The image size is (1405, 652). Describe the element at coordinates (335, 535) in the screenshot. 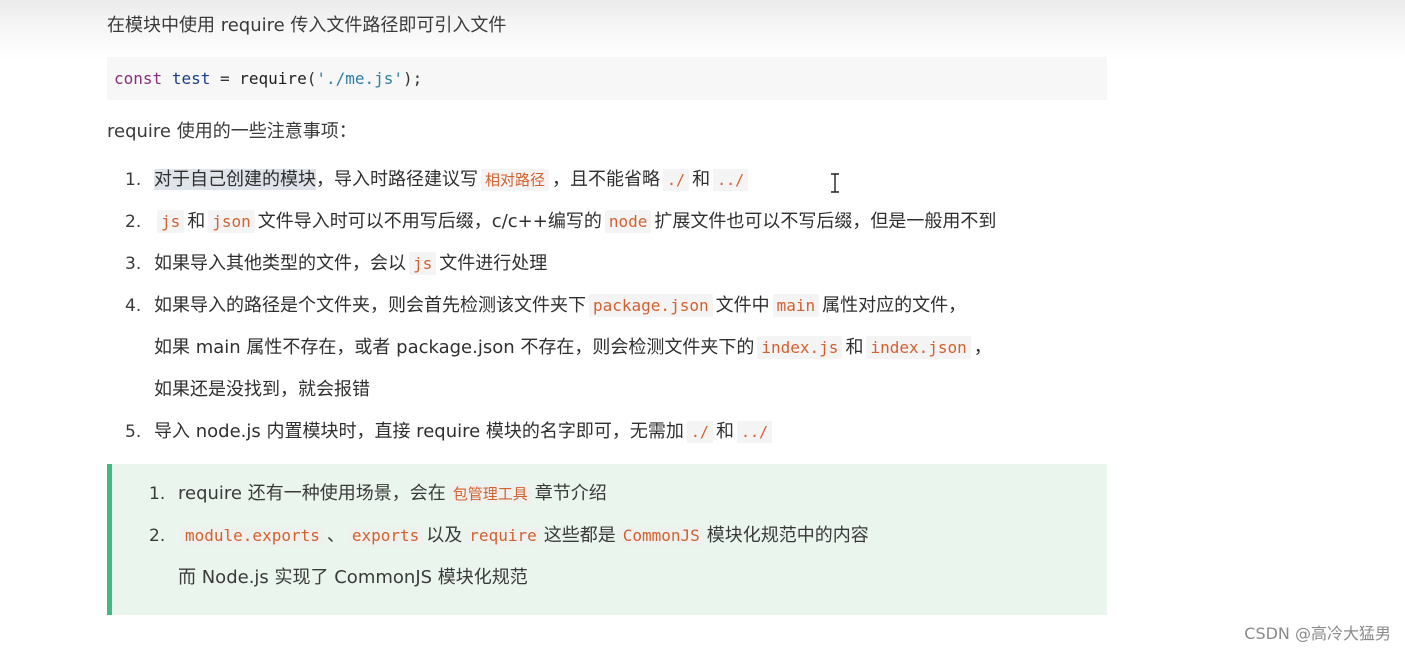

I see `item-text: 、` at that location.